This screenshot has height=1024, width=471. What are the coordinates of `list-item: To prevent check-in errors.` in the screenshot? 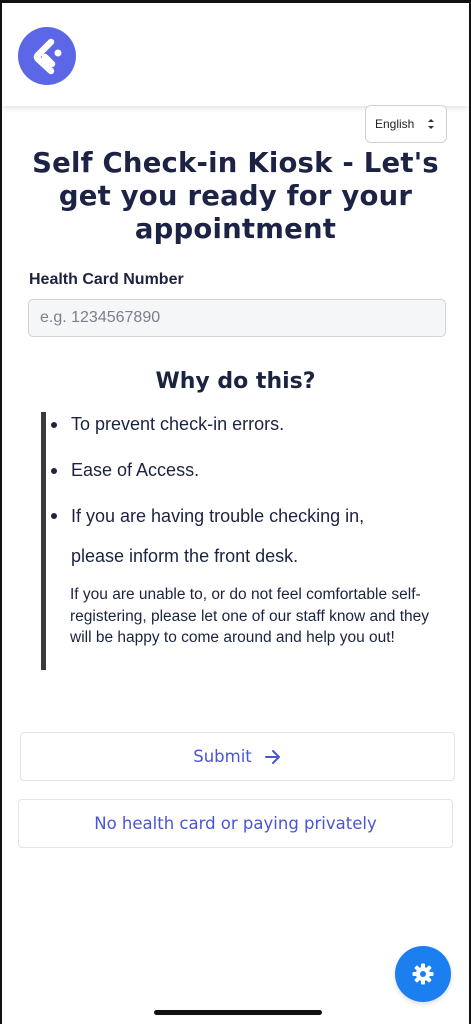 It's located at (168, 424).